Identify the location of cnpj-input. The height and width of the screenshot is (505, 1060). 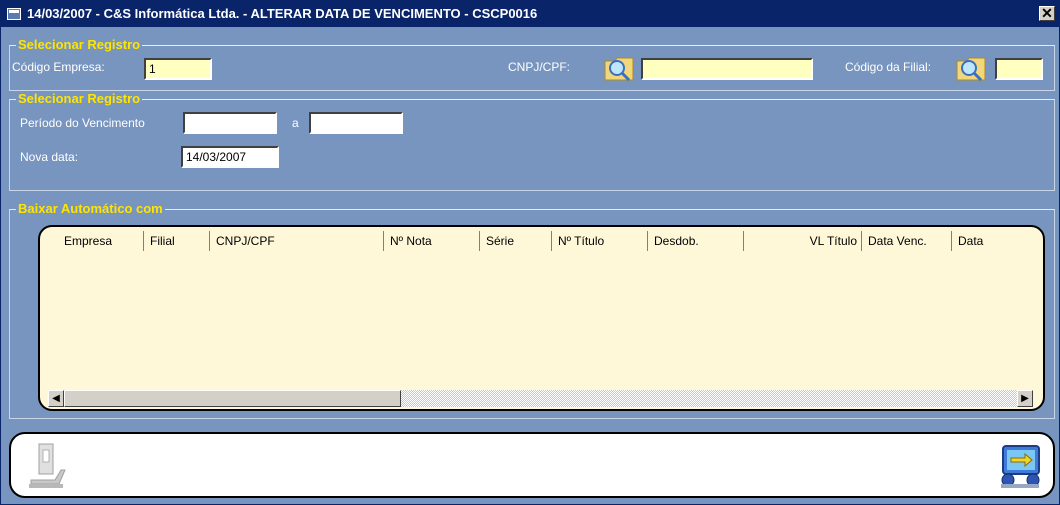
(727, 69).